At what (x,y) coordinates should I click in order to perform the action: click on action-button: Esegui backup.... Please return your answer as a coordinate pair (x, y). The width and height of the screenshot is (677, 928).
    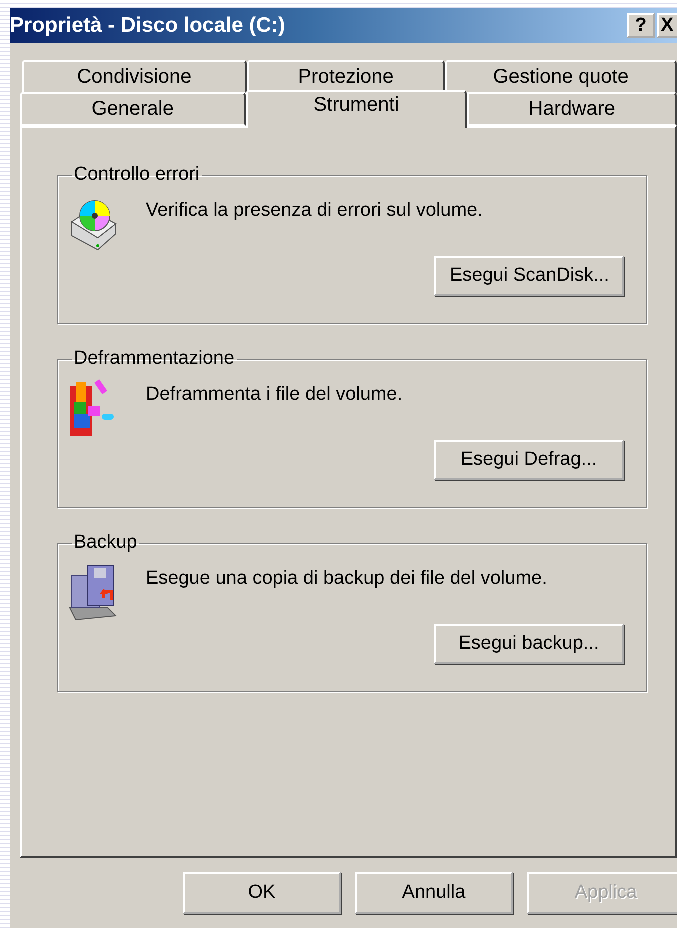
    Looking at the image, I should click on (529, 644).